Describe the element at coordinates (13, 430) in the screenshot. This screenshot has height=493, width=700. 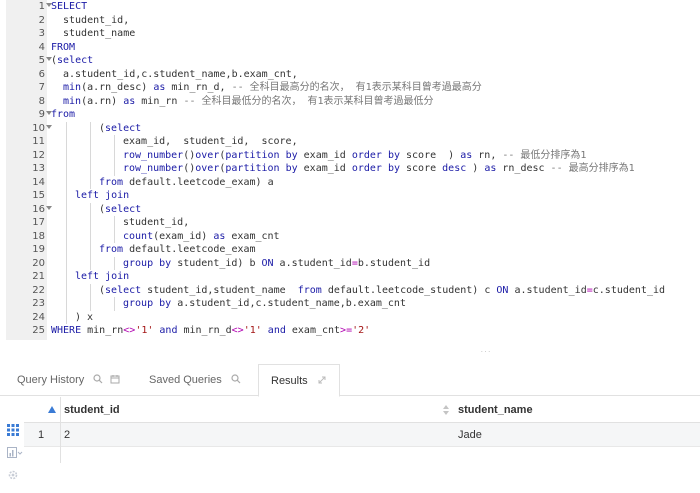
I see `grid-icon` at that location.